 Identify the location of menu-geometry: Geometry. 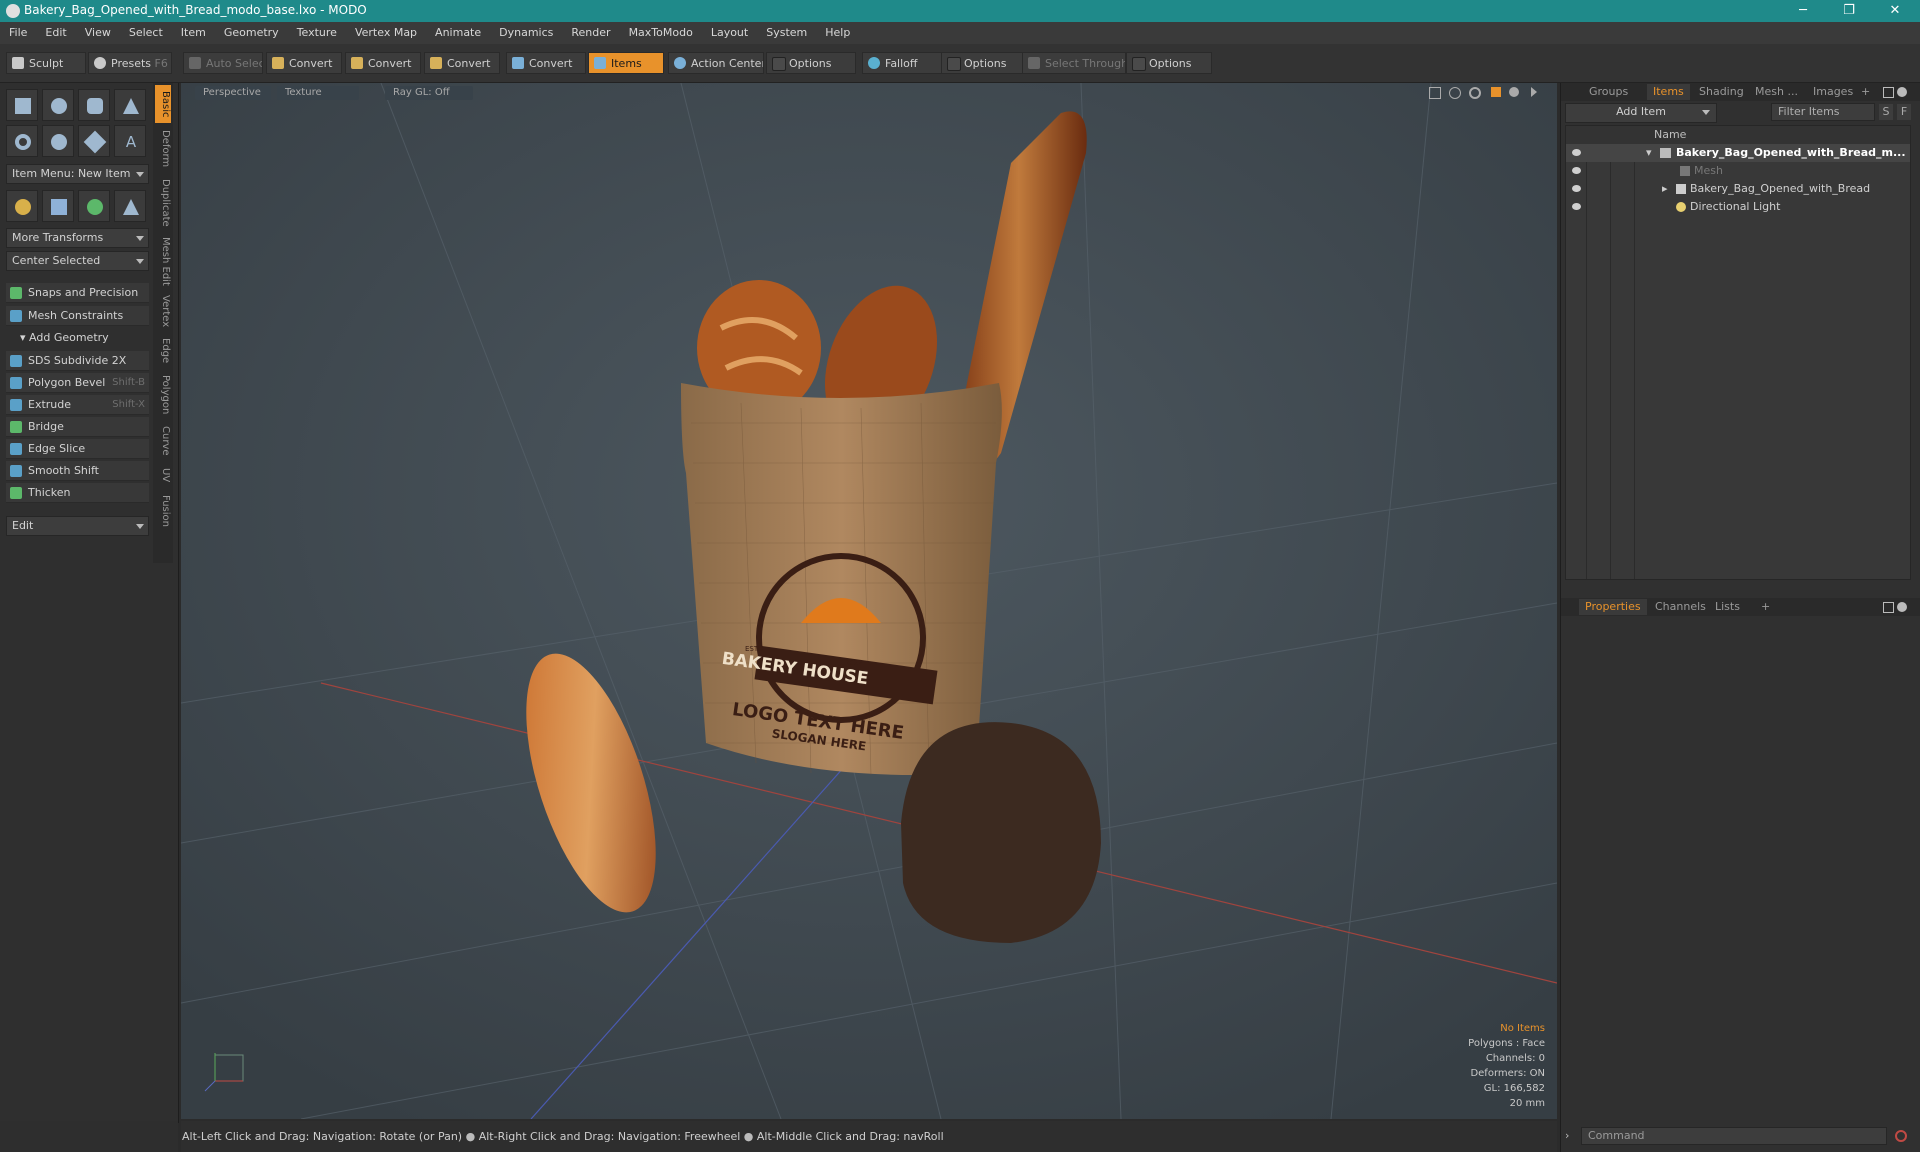
(251, 33).